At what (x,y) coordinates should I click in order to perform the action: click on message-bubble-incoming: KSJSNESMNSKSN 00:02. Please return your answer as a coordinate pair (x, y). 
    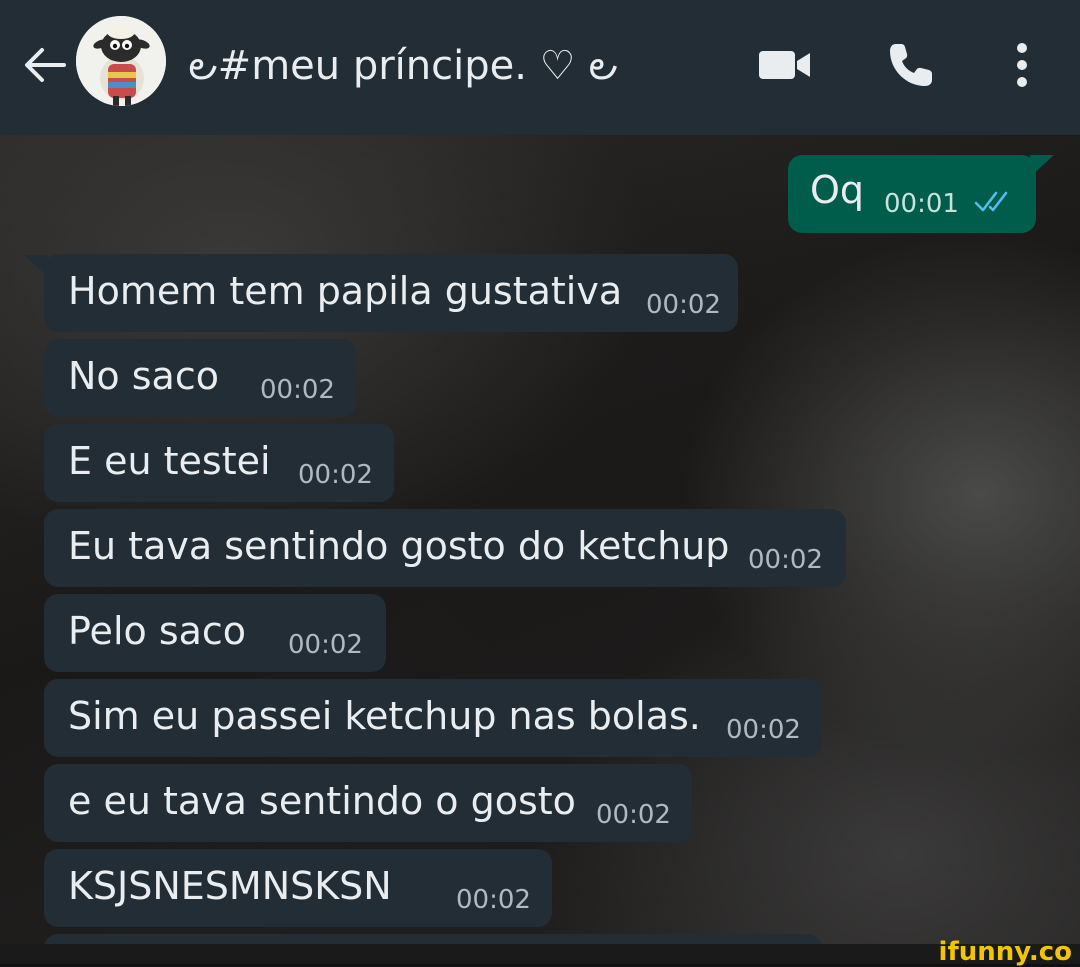
    Looking at the image, I should click on (298, 888).